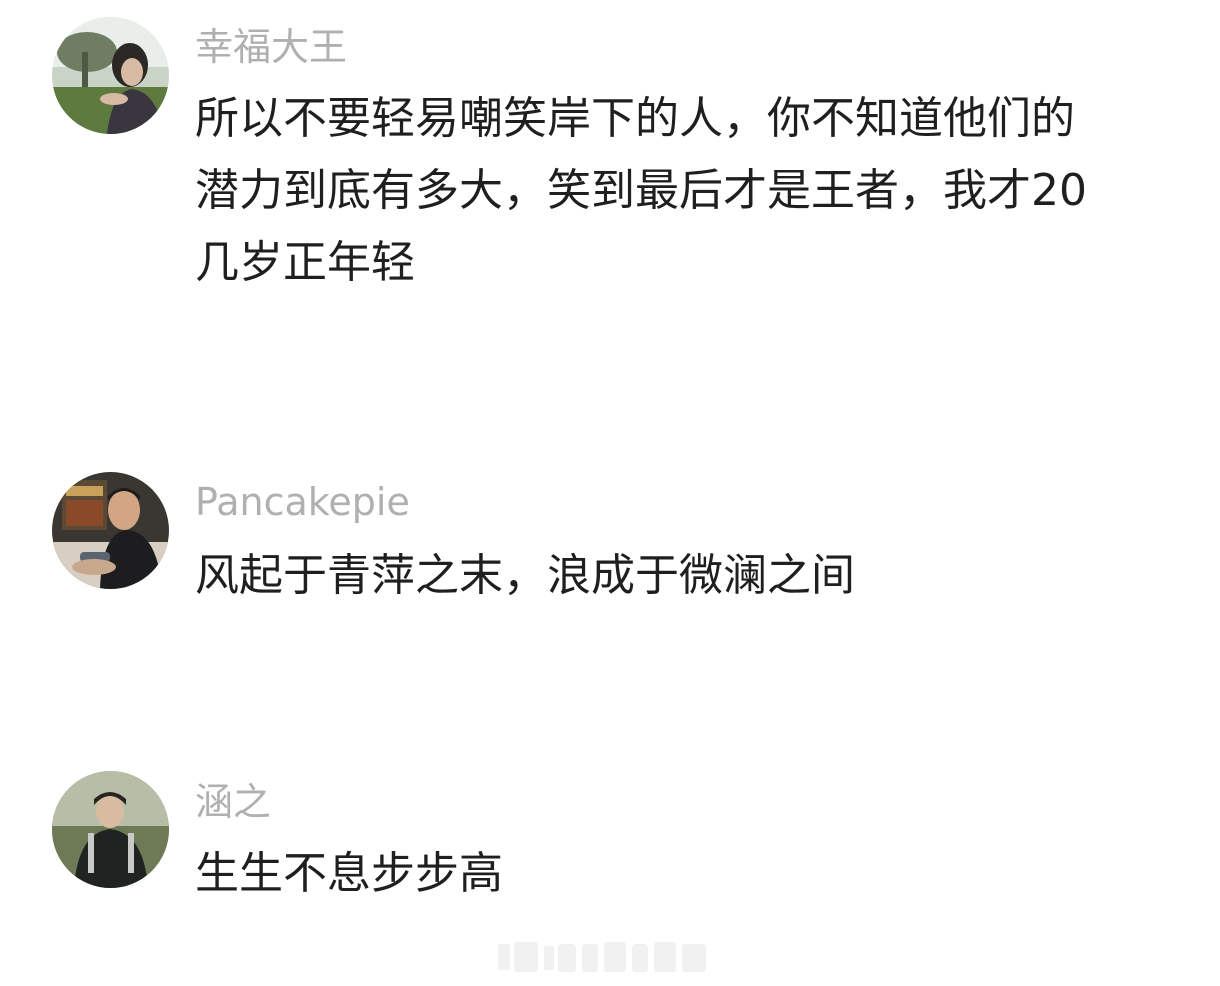 This screenshot has height=986, width=1220. I want to click on comment-text: 风起于青萍之末，浪成于微澜之间, so click(525, 575).